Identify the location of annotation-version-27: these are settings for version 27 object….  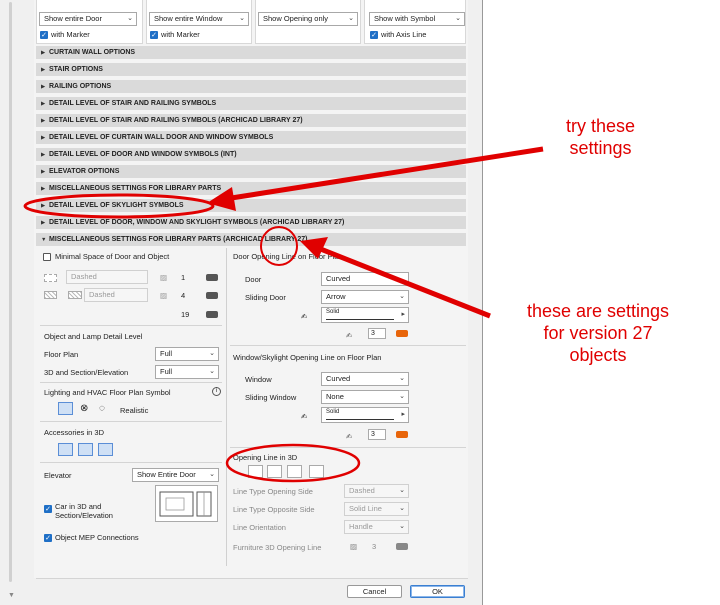
(598, 333).